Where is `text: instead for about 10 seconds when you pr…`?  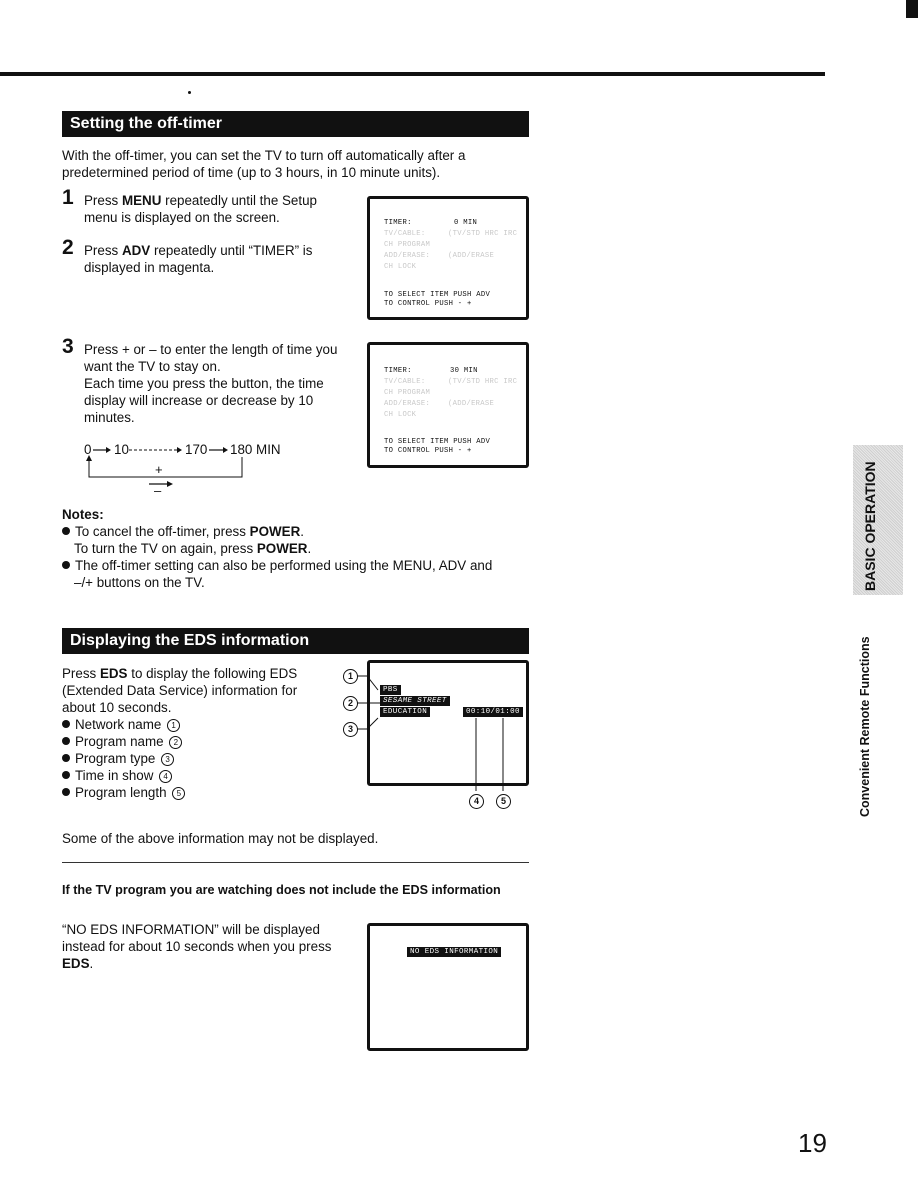 text: instead for about 10 seconds when you pr… is located at coordinates (197, 946).